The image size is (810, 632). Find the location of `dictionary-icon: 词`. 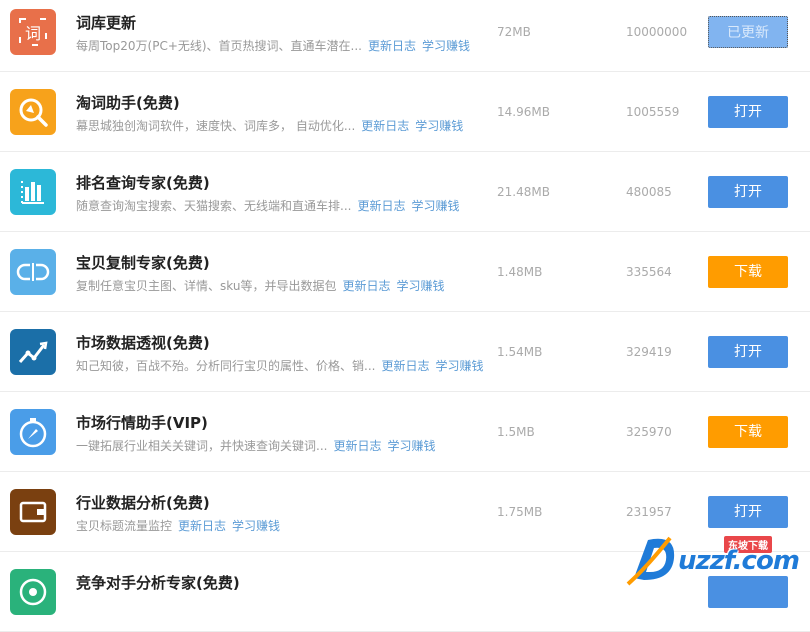

dictionary-icon: 词 is located at coordinates (33, 32).